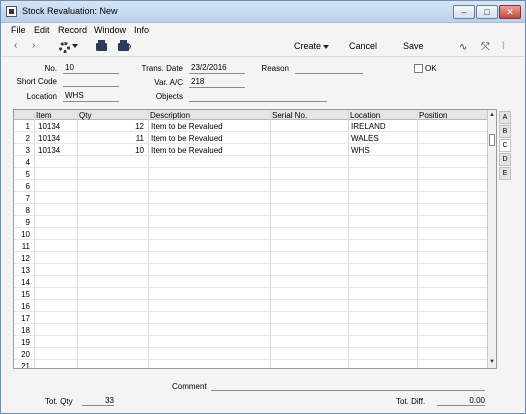  I want to click on ok-checkbox, so click(418, 68).